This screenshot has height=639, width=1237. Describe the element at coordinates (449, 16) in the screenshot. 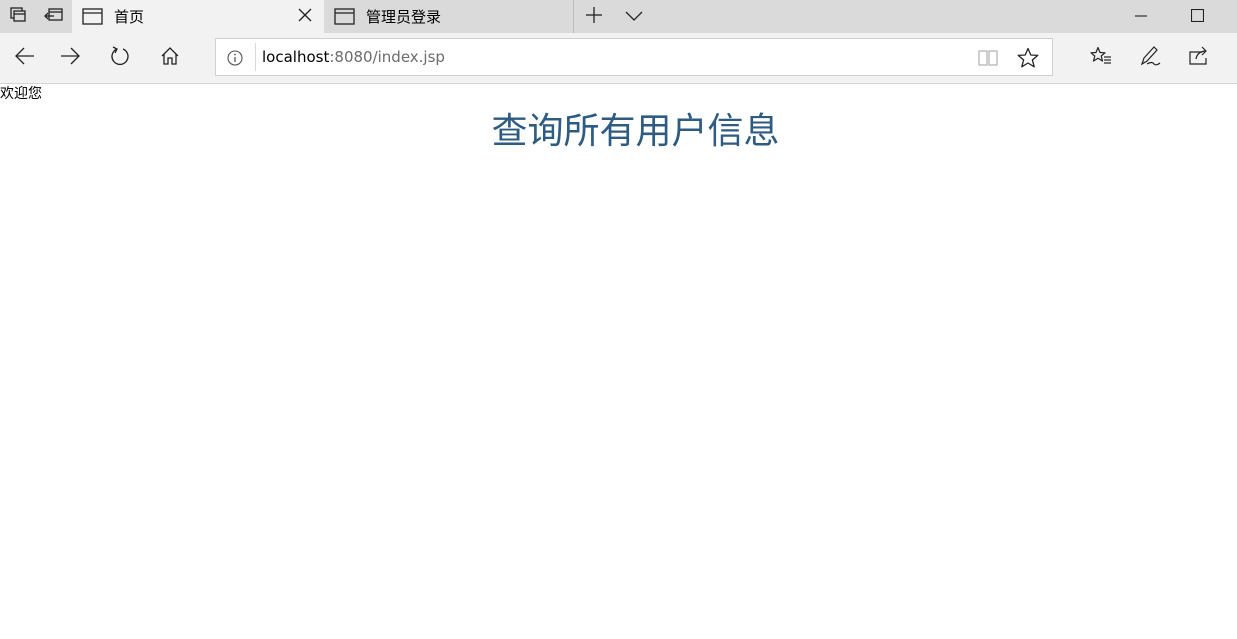

I see `tab-admin-login: 管理员登录` at that location.